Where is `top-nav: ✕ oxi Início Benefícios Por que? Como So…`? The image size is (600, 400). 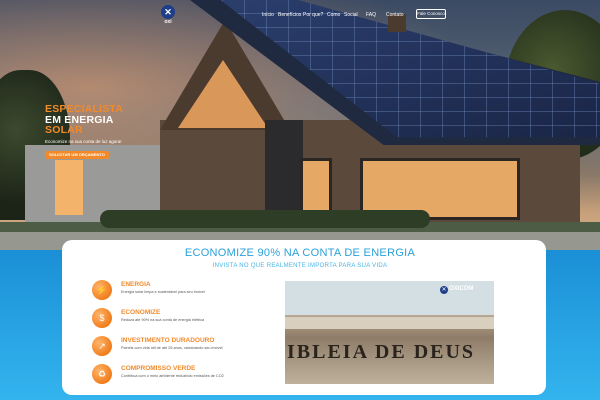
top-nav: ✕ oxi Início Benefícios Por que? Como So… is located at coordinates (300, 15).